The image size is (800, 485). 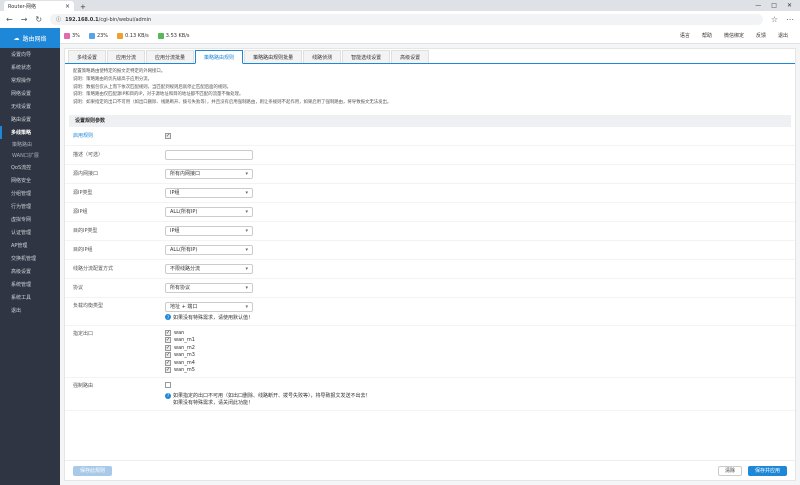 I want to click on sidebar-item: 高级设置, so click(x=30, y=271).